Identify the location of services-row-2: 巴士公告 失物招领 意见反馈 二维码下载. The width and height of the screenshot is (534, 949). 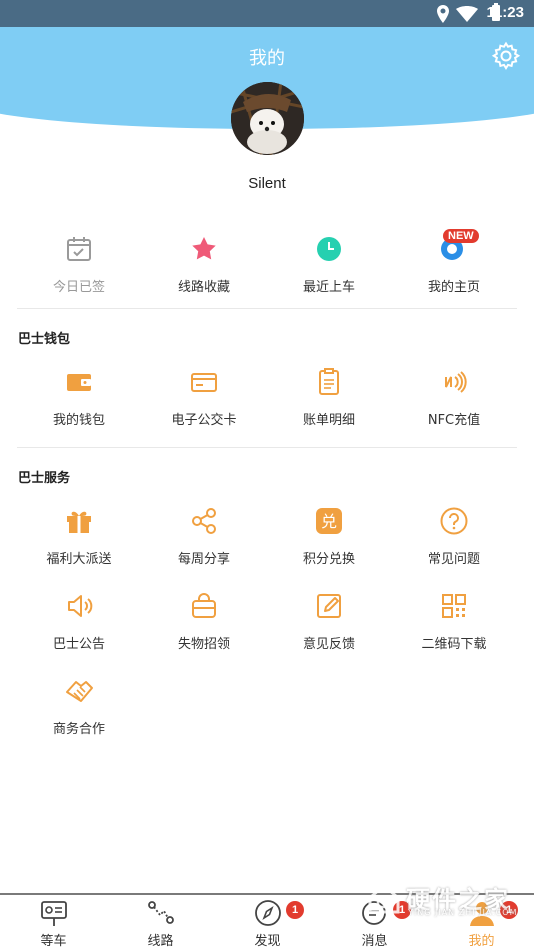
(267, 626).